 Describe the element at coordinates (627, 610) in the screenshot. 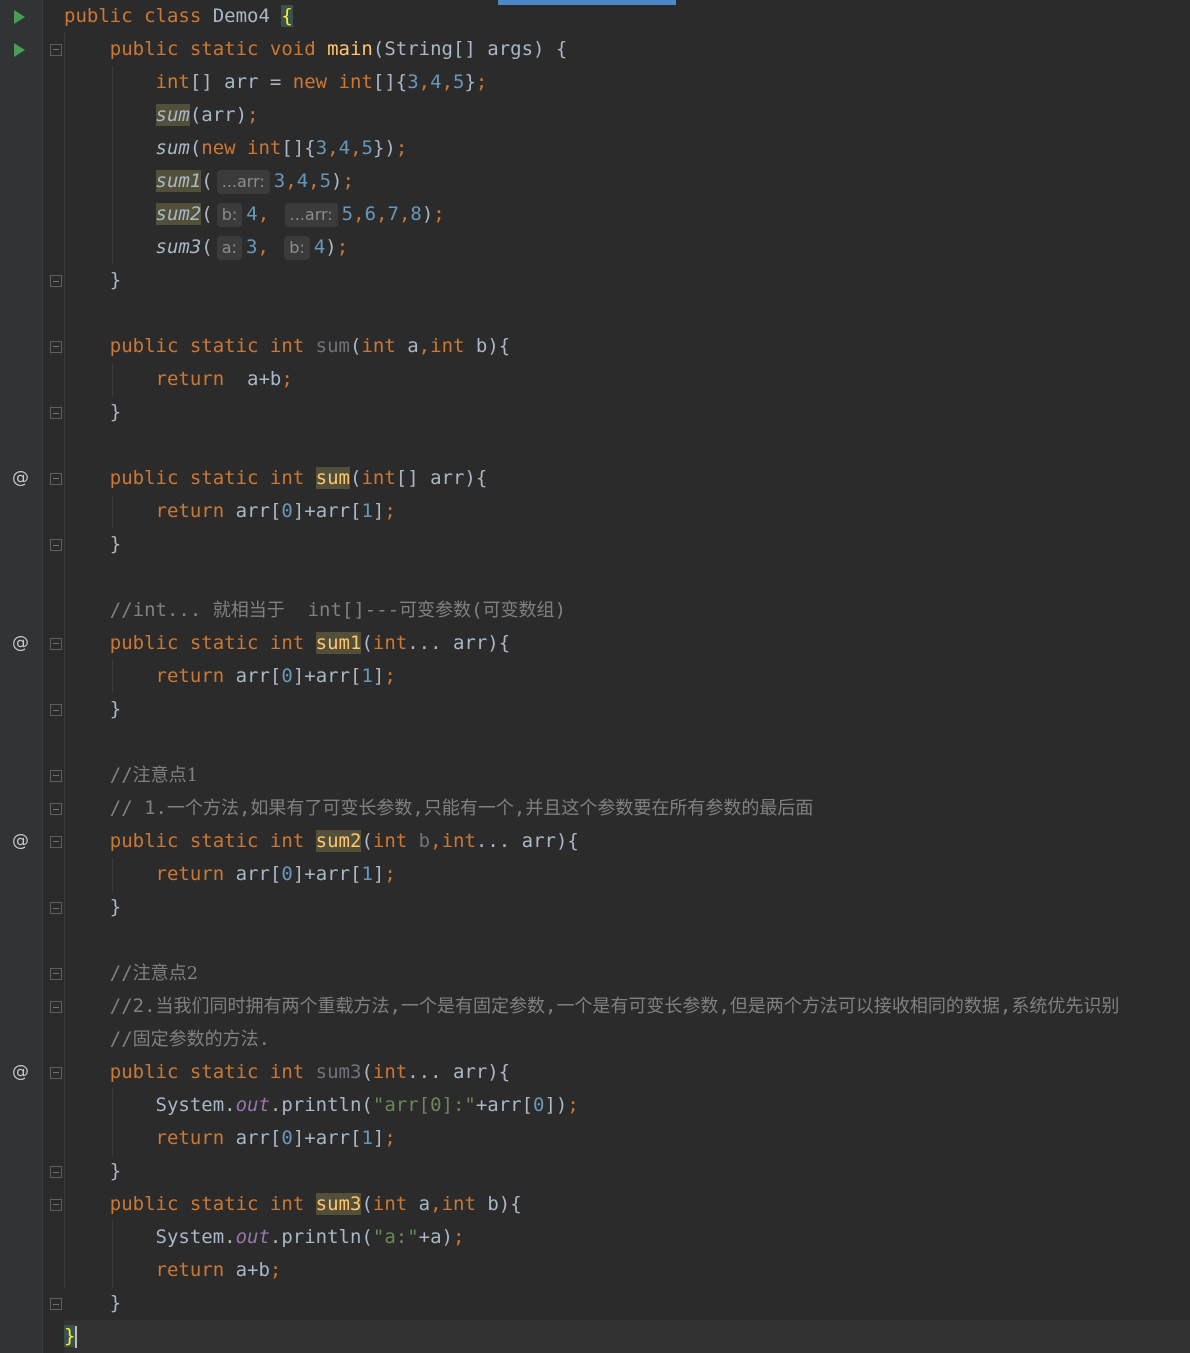

I see `code-line: //int... 就相当于 int[]---可变参数(可变数组)` at that location.